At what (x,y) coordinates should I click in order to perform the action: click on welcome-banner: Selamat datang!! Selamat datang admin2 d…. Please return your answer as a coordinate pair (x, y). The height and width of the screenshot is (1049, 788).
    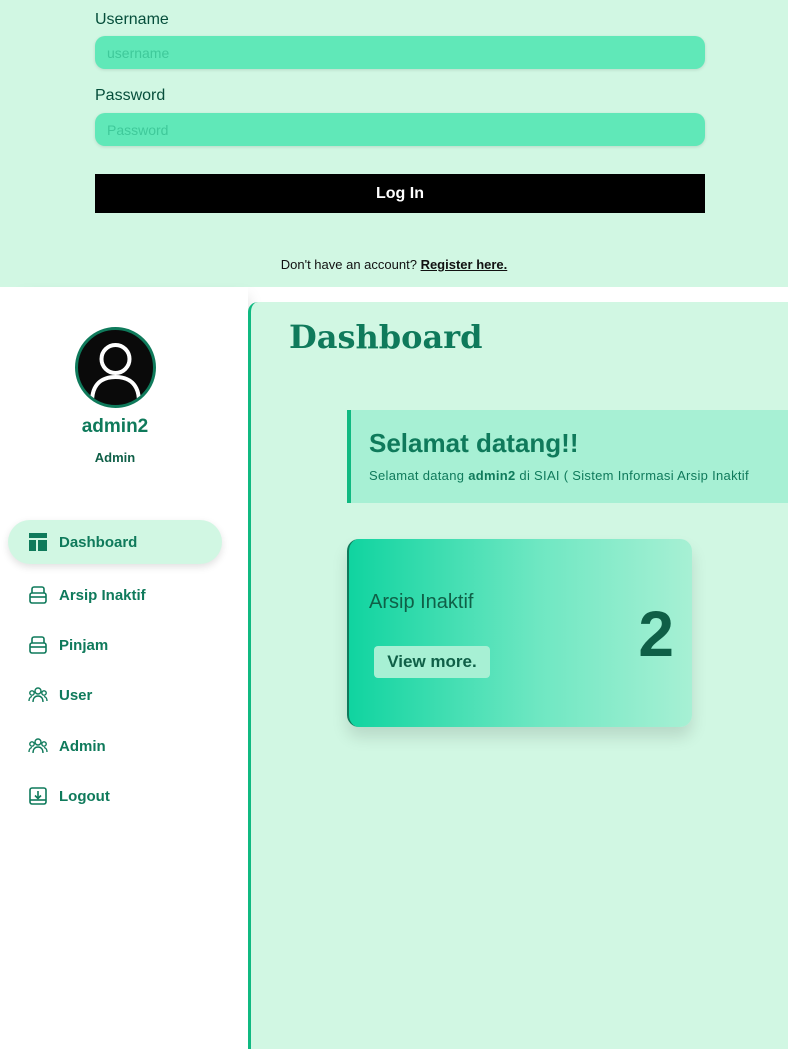
    Looking at the image, I should click on (567, 456).